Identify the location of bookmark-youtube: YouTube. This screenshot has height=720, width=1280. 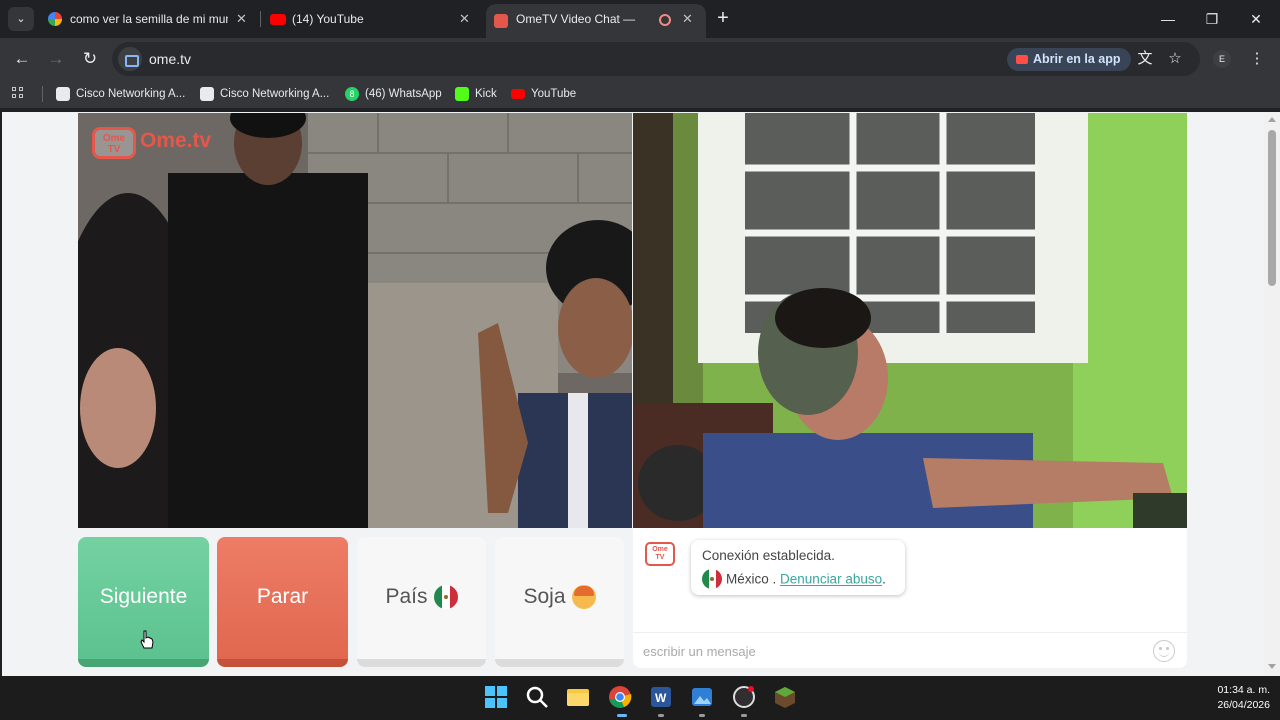
(543, 94).